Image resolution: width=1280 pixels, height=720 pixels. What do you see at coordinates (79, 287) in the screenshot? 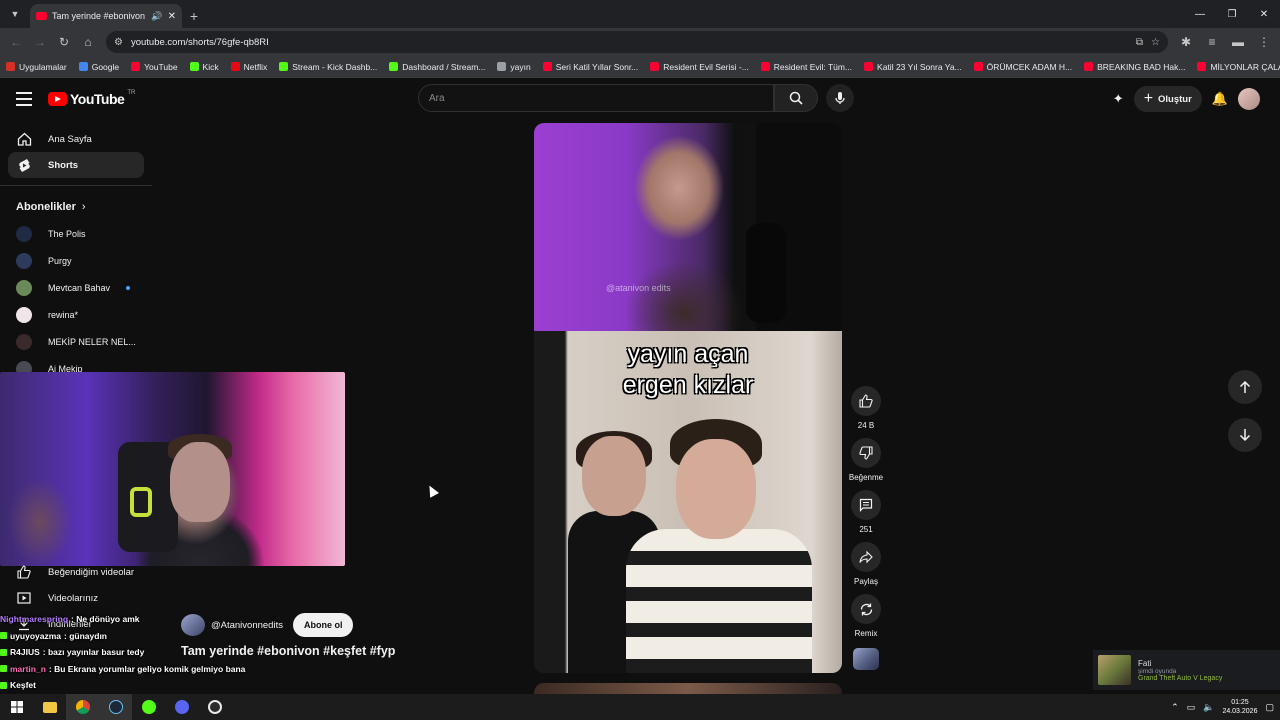
I see `subscription-name: Mevtcan Bahav` at bounding box center [79, 287].